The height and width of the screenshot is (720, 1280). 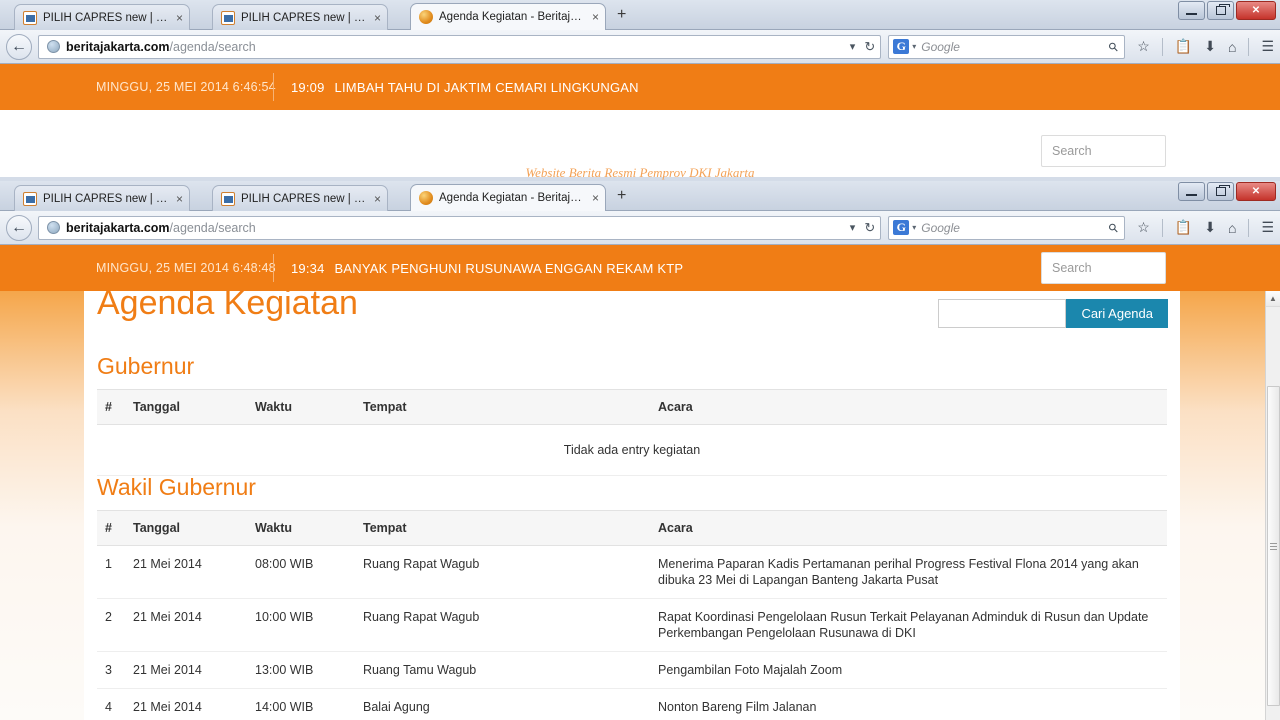 What do you see at coordinates (111, 670) in the screenshot?
I see `cell-no: 3` at bounding box center [111, 670].